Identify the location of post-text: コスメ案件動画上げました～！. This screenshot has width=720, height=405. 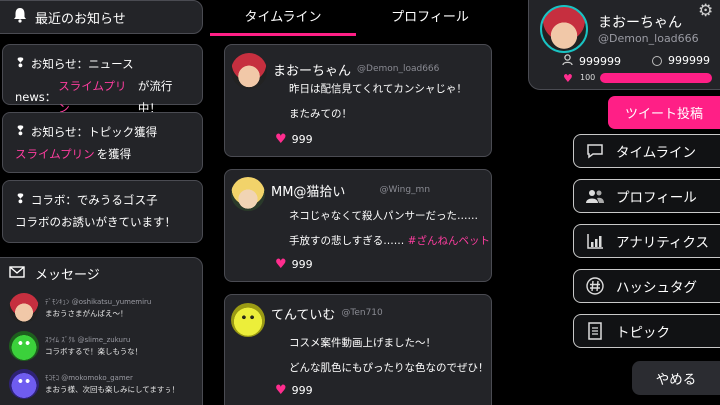
(362, 343).